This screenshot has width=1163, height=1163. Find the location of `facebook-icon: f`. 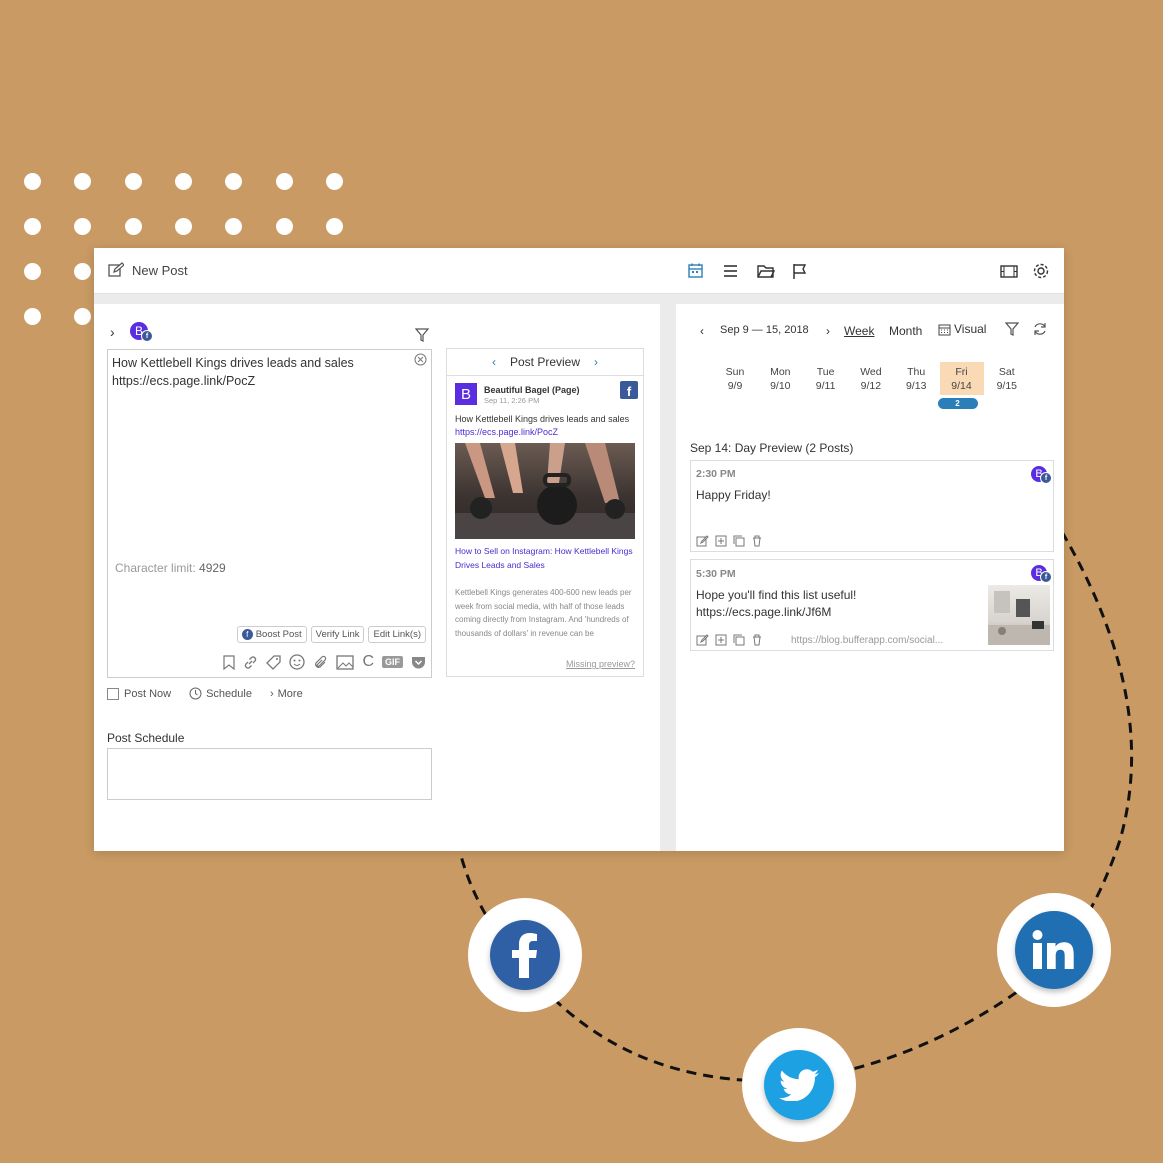

facebook-icon: f is located at coordinates (629, 390).